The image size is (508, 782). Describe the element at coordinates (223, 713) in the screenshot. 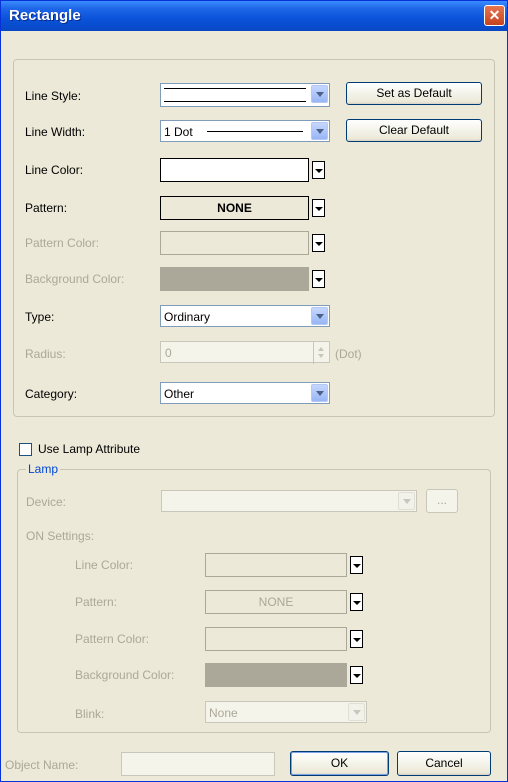

I see `blink-value: None` at that location.